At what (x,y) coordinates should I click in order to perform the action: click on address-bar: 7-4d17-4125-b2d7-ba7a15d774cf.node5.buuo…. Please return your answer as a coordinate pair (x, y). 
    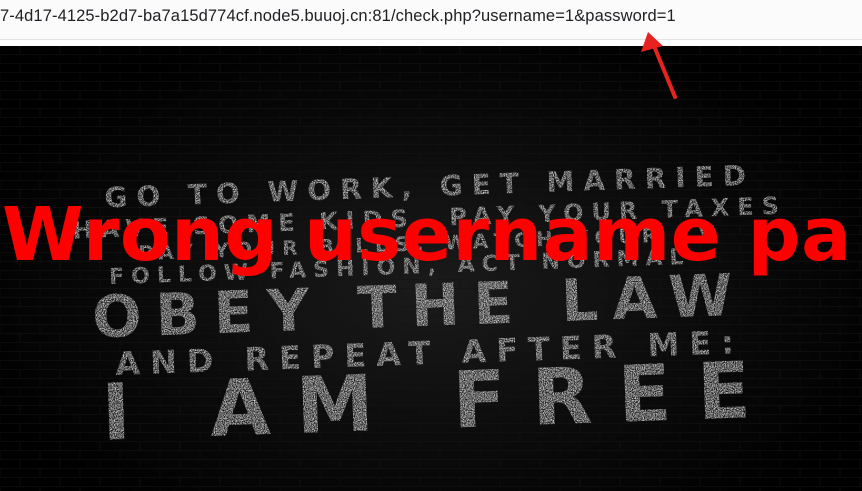
    Looking at the image, I should click on (431, 20).